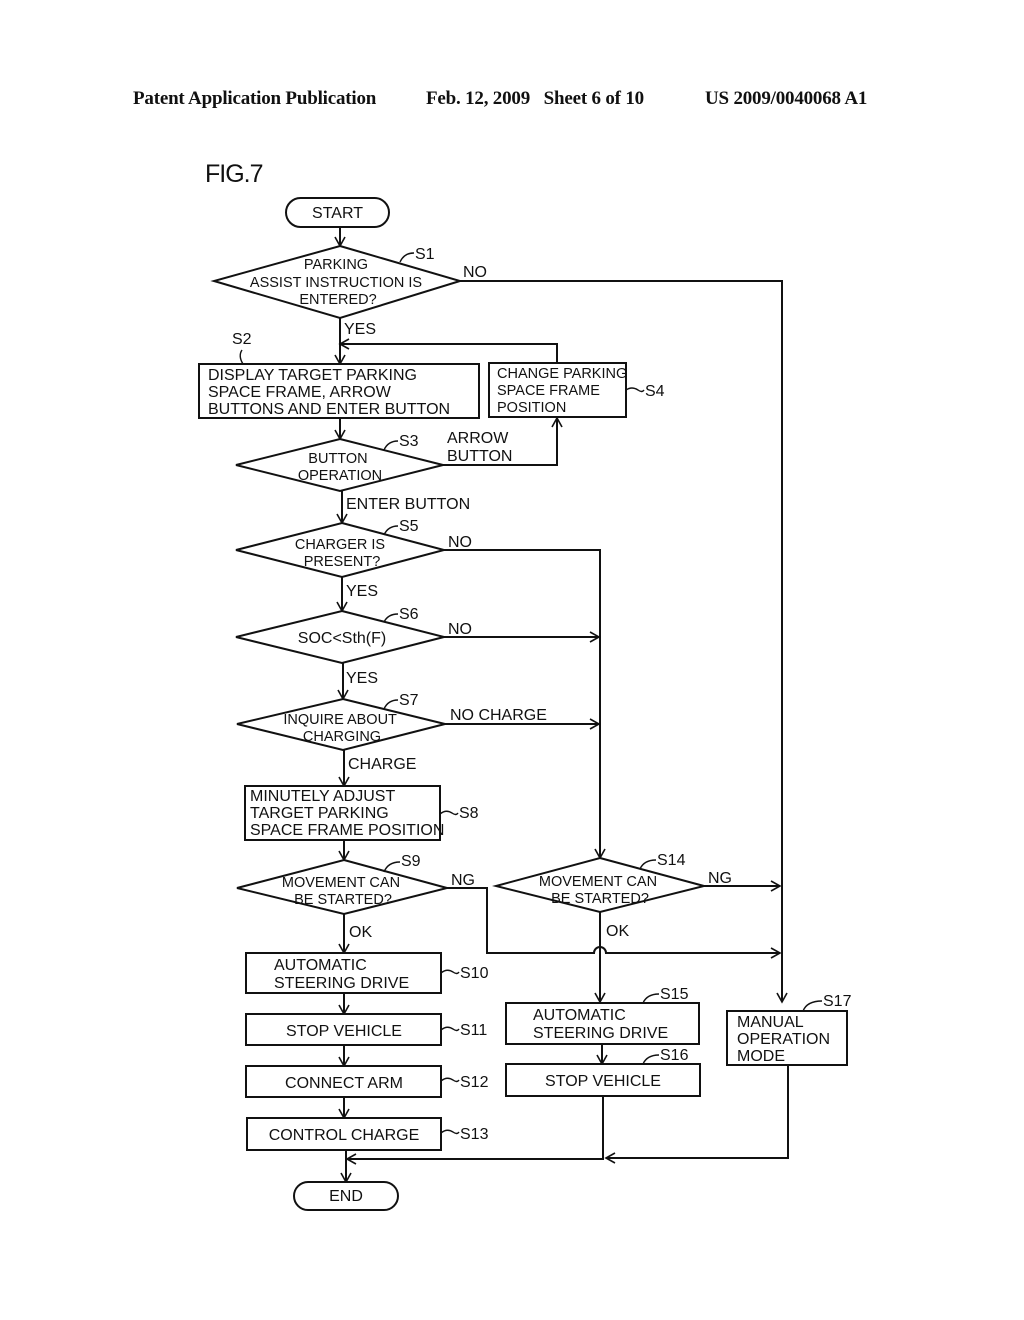 This screenshot has height=1320, width=1024. What do you see at coordinates (425, 254) in the screenshot?
I see `step-id-s1: S1` at bounding box center [425, 254].